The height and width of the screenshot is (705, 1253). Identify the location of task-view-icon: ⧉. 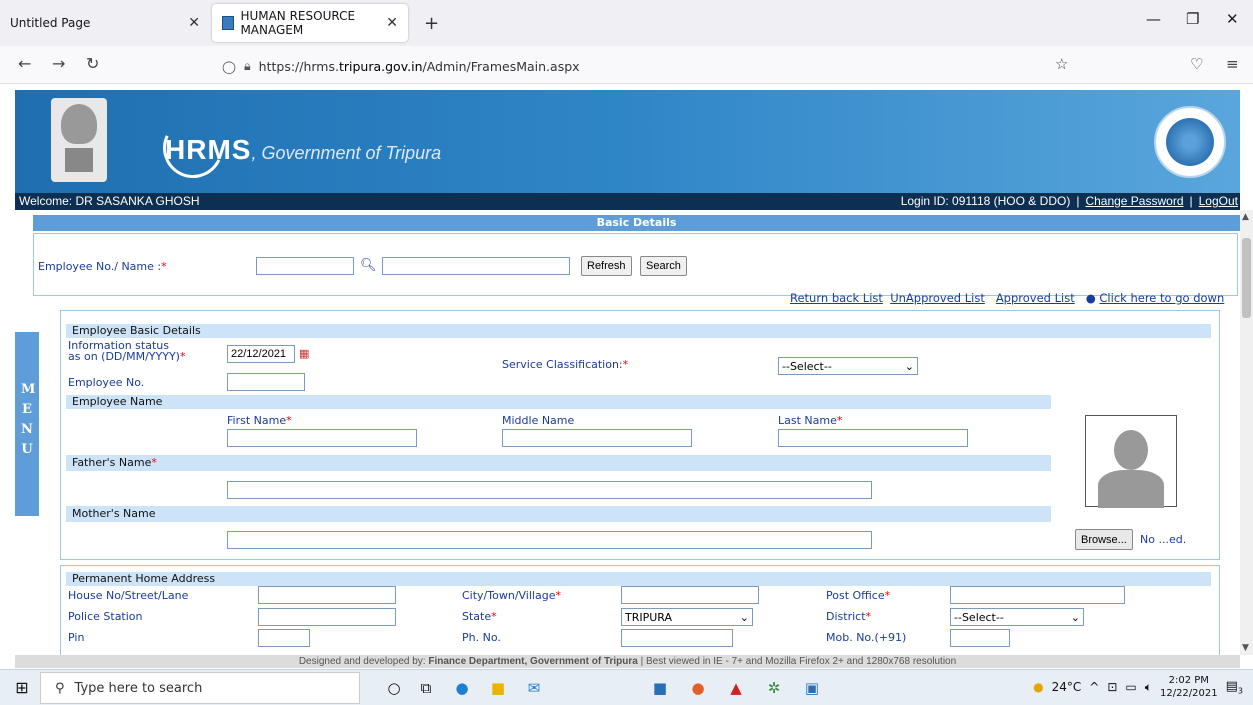
(426, 688).